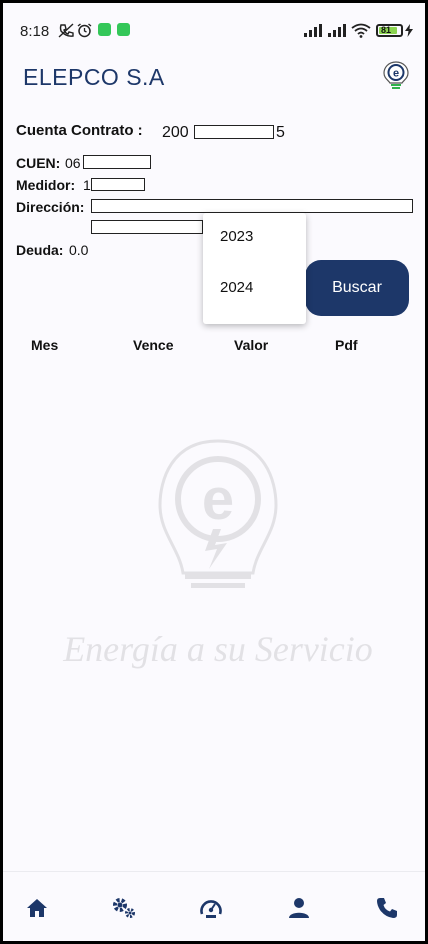  I want to click on bottom-navigation, so click(214, 906).